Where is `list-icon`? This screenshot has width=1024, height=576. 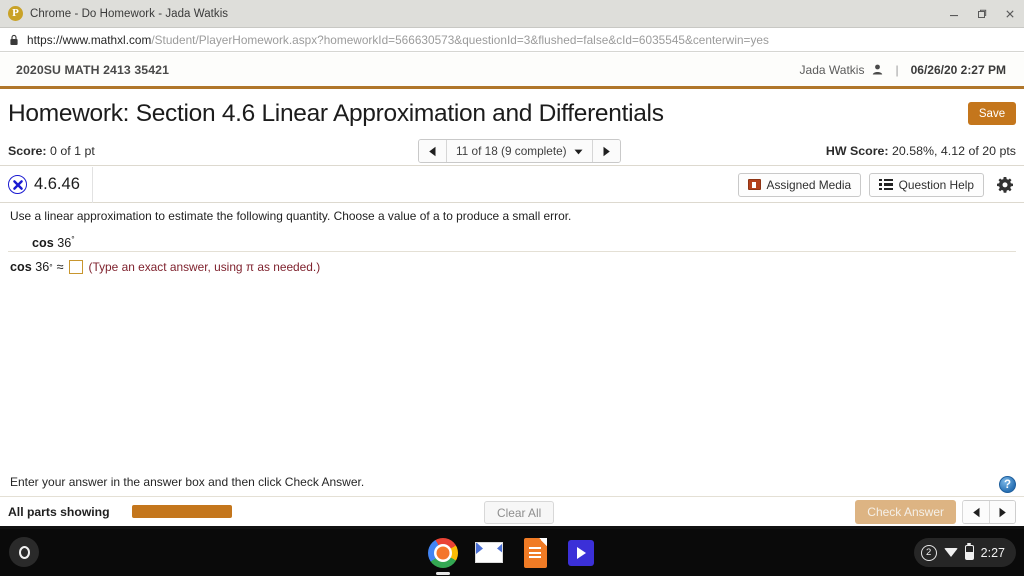
list-icon is located at coordinates (886, 184).